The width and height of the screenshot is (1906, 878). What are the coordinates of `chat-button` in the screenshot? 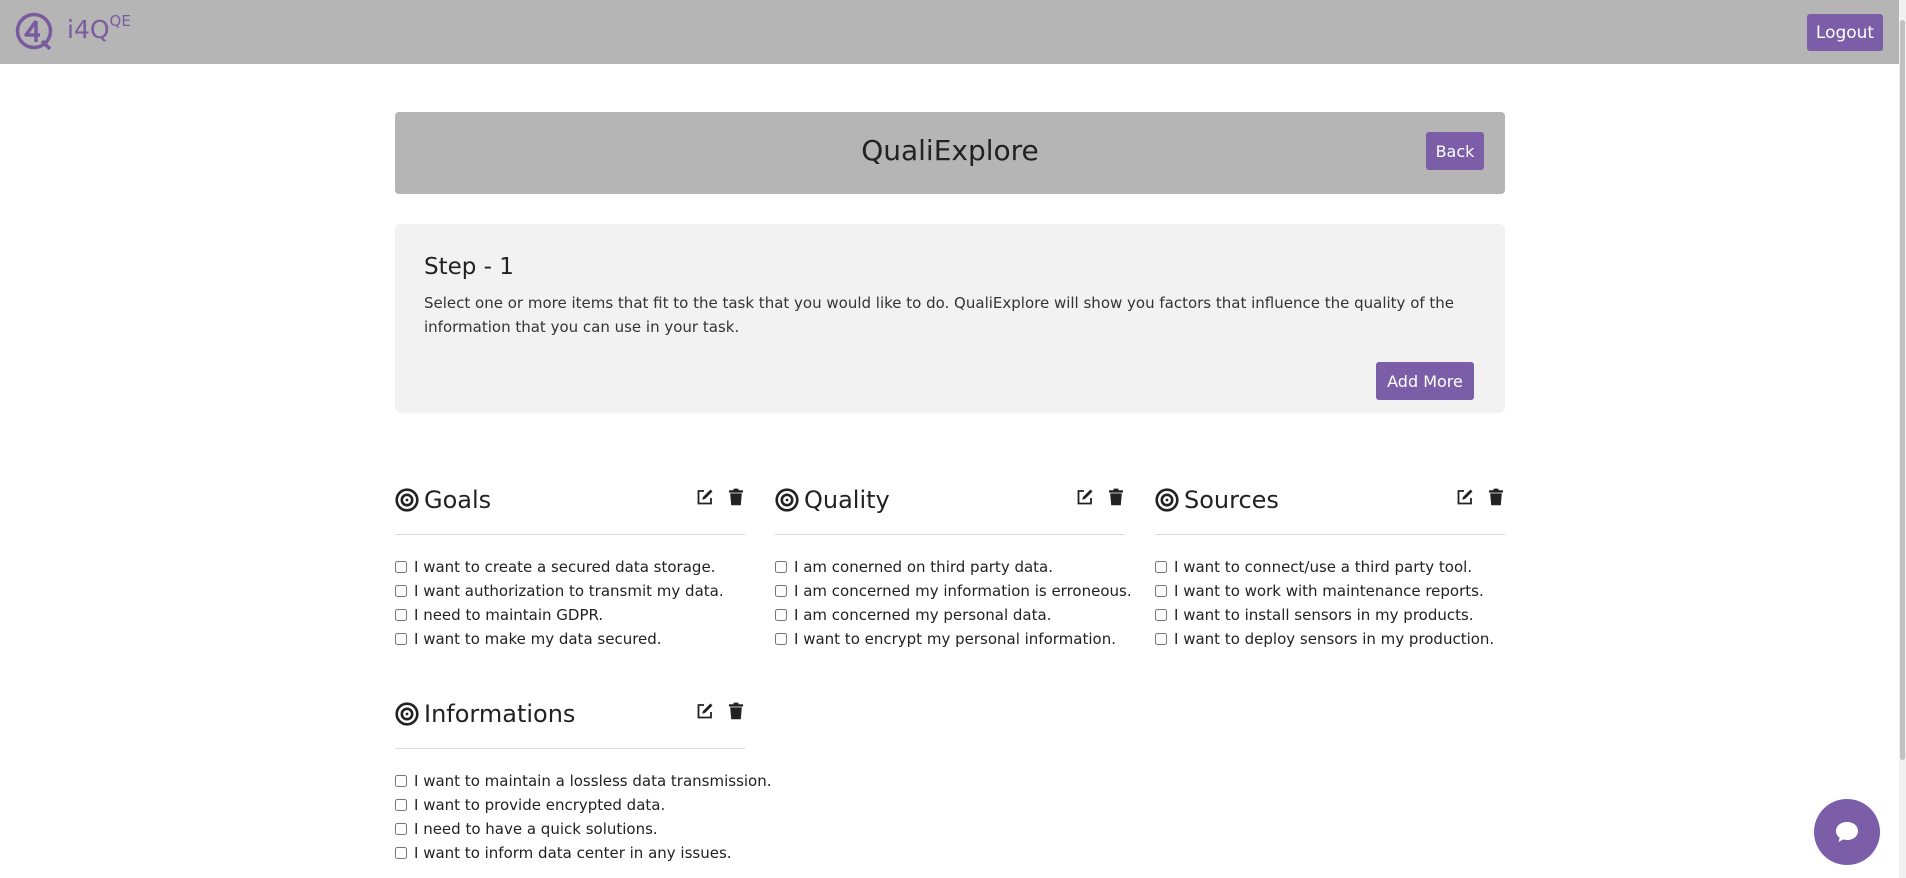 It's located at (1847, 832).